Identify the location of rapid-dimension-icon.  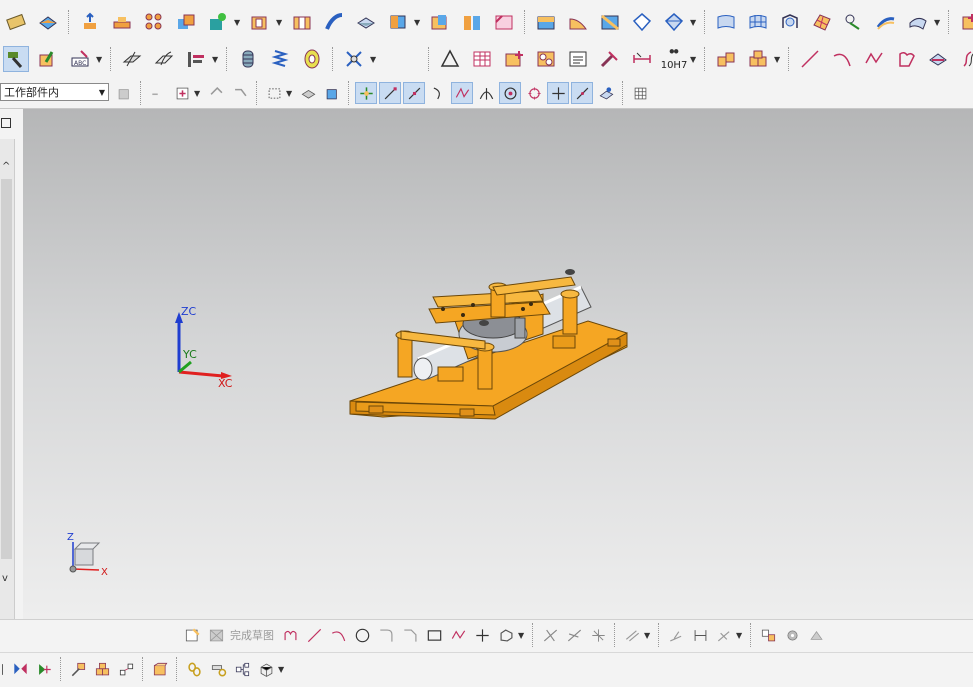
(642, 59).